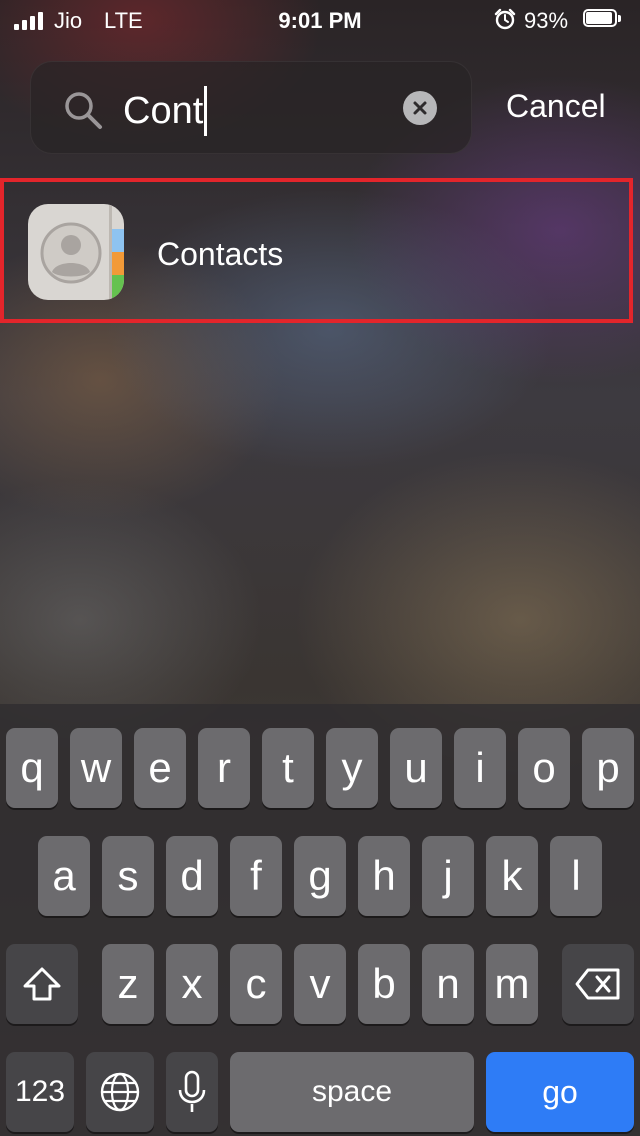 Image resolution: width=640 pixels, height=1136 pixels. Describe the element at coordinates (192, 984) in the screenshot. I see `key-x: x` at that location.